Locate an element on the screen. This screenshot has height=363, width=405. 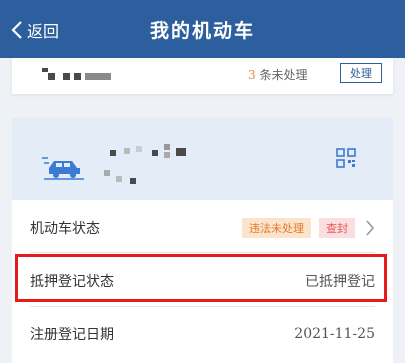
chevron-right-icon is located at coordinates (370, 228).